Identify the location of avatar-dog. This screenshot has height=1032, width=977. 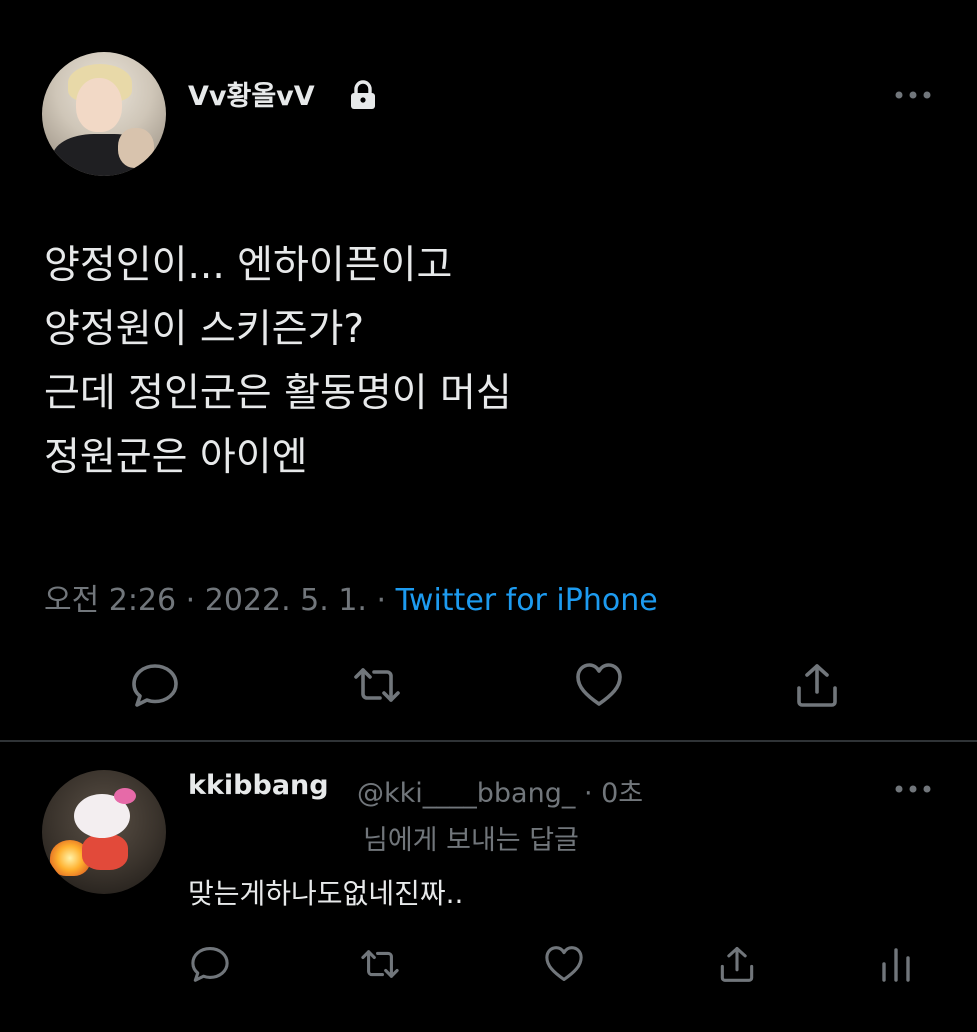
(136, 148).